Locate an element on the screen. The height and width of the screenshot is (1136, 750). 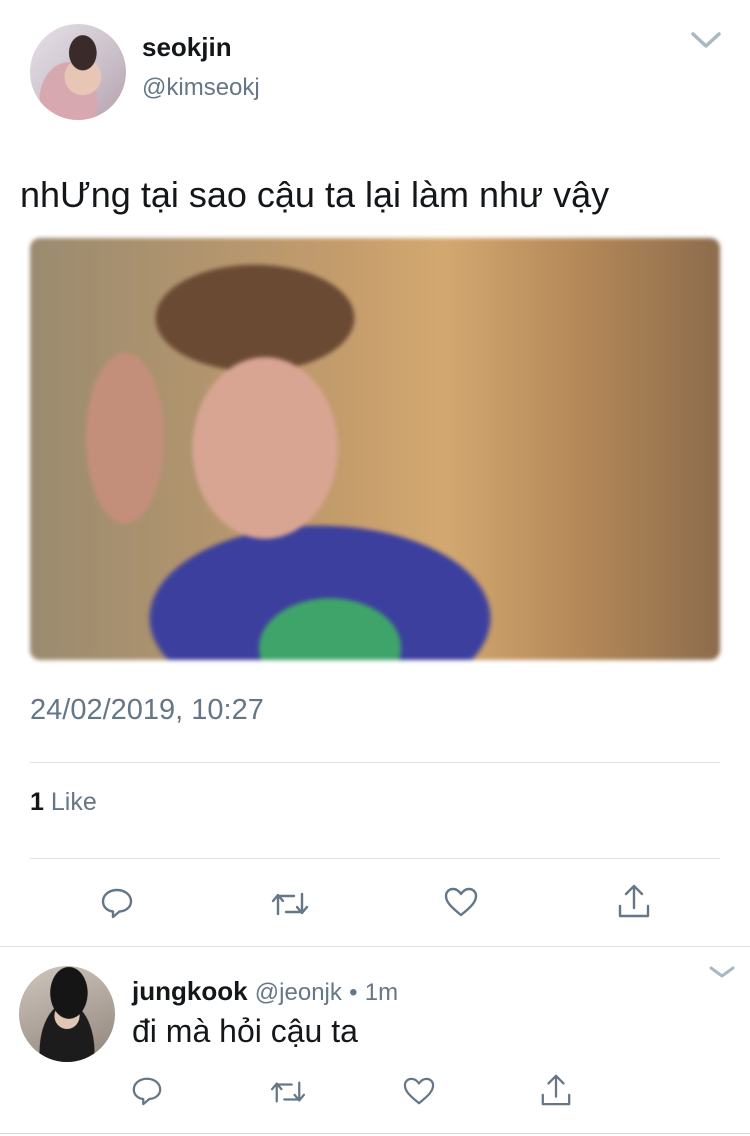
like-count: 1 is located at coordinates (37, 802).